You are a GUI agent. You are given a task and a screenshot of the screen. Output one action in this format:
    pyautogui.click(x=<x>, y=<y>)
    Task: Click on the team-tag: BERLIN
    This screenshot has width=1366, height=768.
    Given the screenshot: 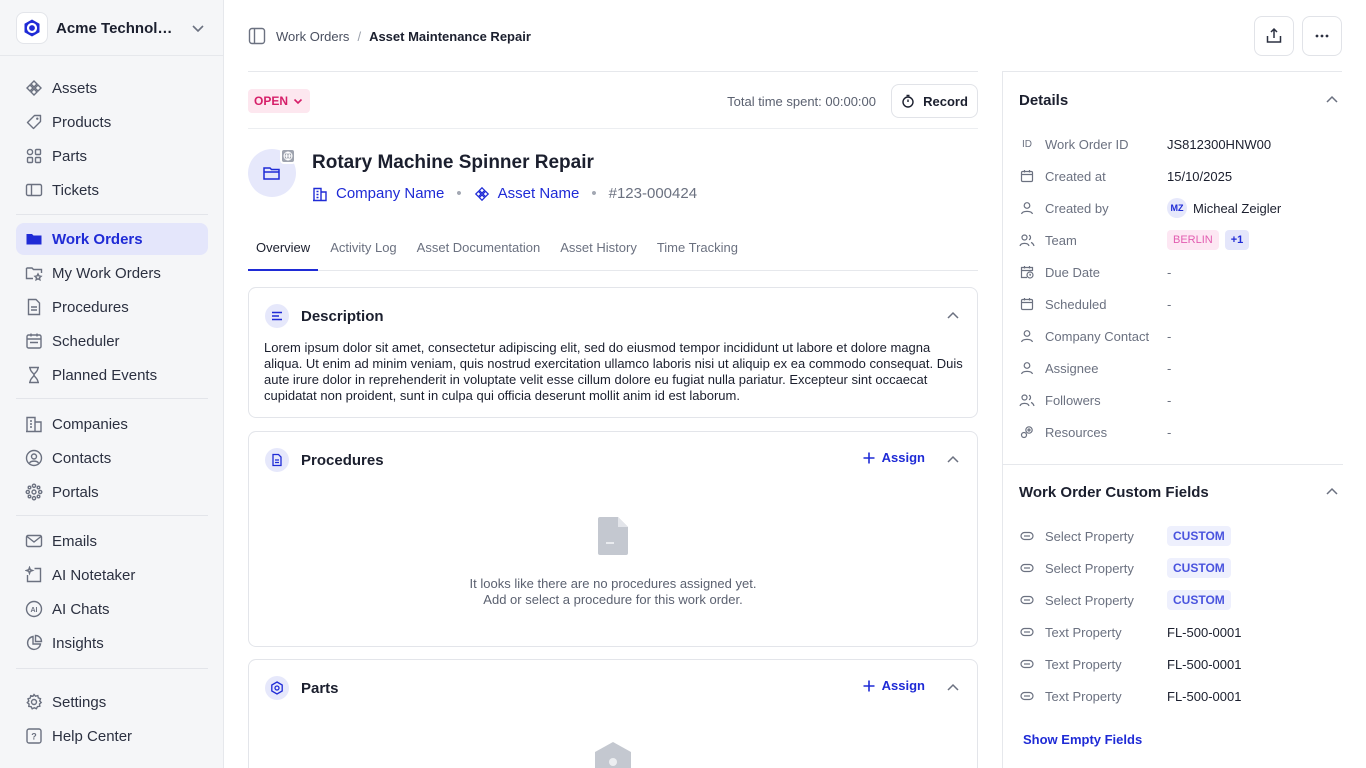 What is the action you would take?
    pyautogui.click(x=1193, y=240)
    